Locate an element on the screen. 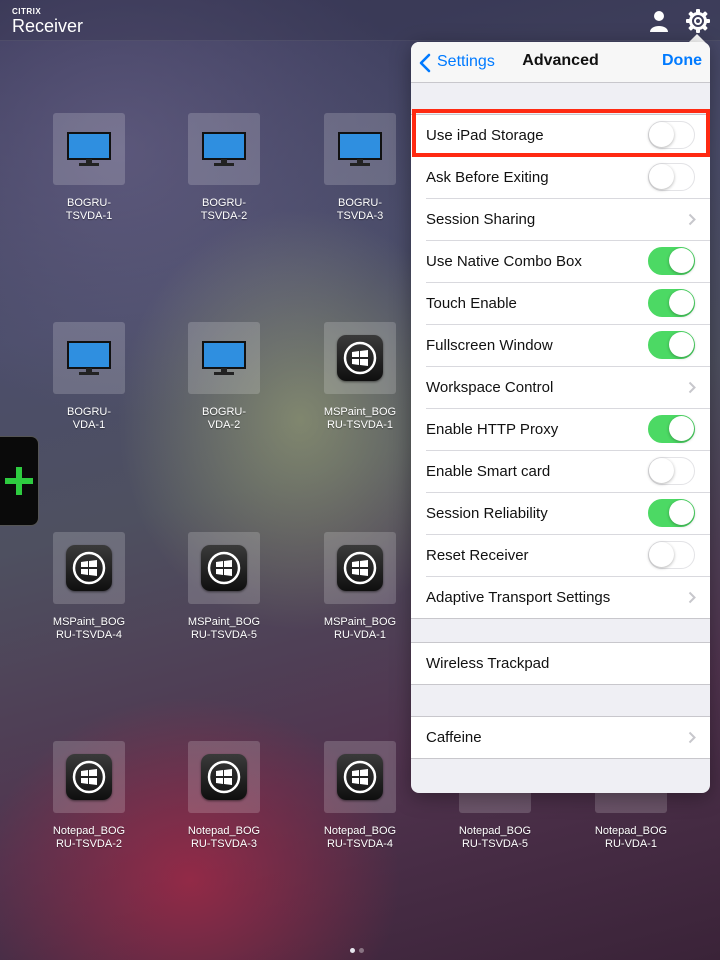  app-tile: MSPaint_BOG RU-TSVDA-1 is located at coordinates (360, 377).